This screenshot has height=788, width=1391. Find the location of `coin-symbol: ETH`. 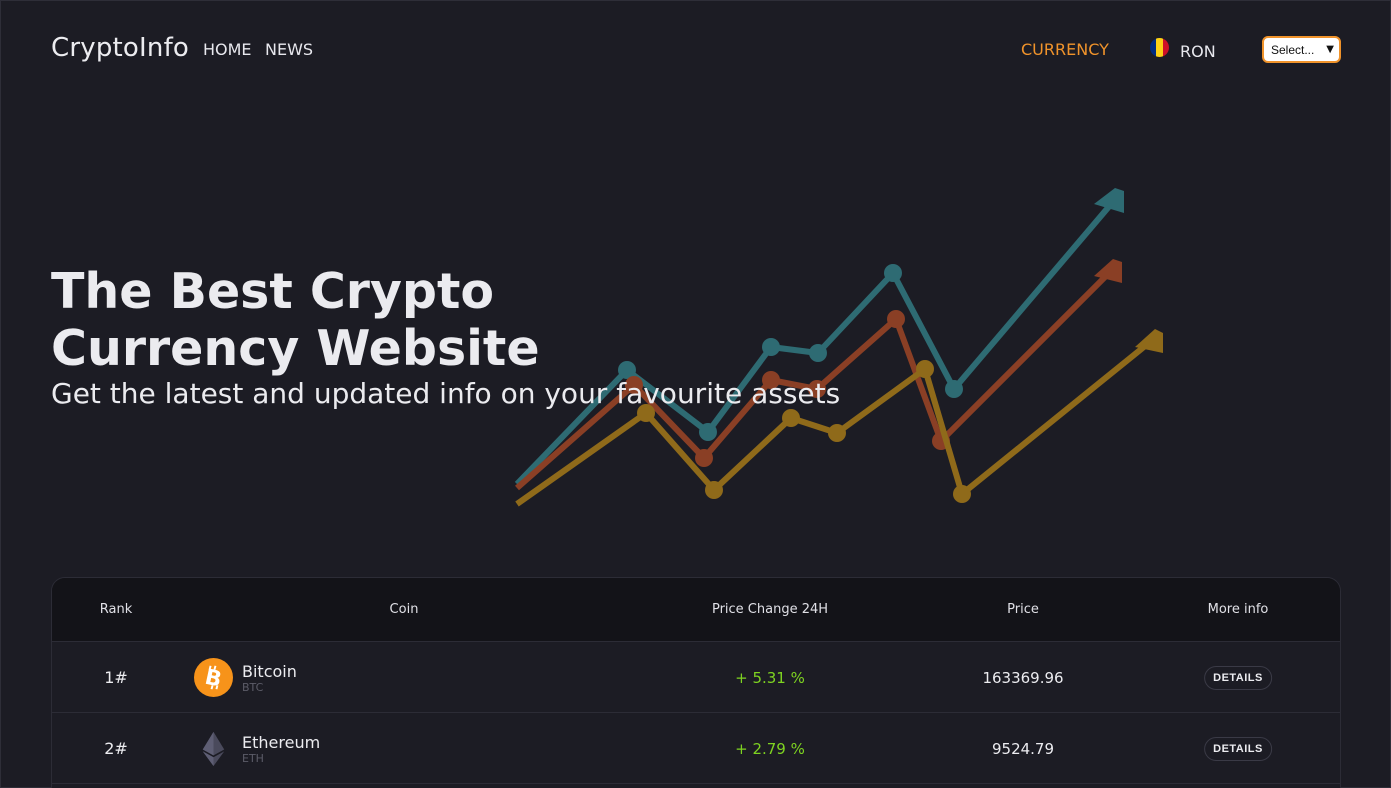

coin-symbol: ETH is located at coordinates (253, 758).